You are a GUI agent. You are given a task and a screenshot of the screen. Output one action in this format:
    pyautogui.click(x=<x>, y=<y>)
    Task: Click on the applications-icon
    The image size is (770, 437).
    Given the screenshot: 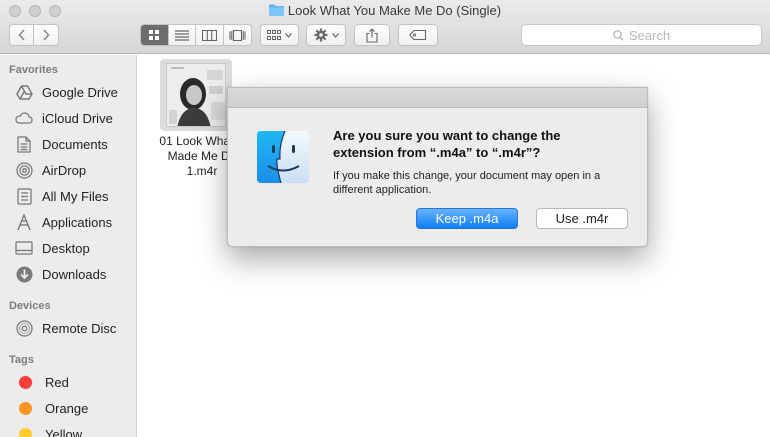 What is the action you would take?
    pyautogui.click(x=24, y=222)
    